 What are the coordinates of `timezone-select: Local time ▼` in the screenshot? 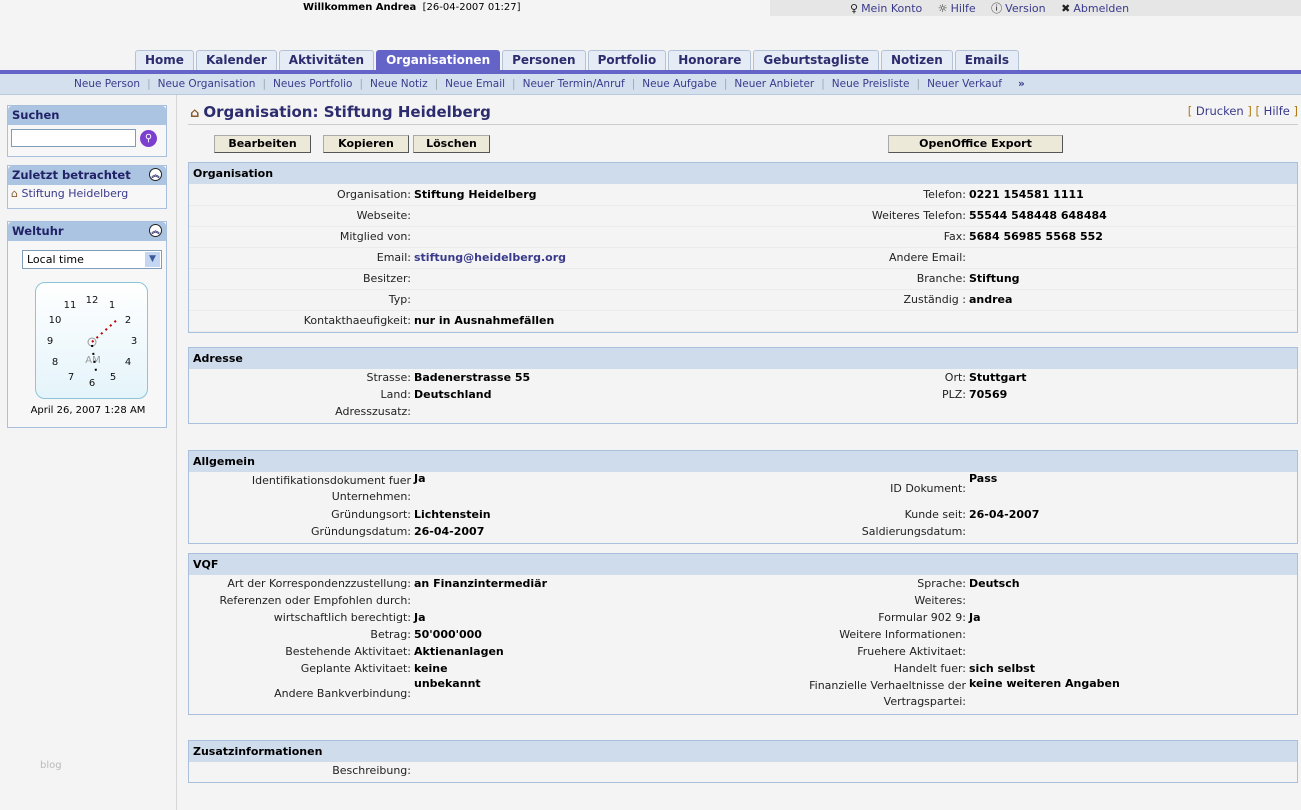 It's located at (92, 259).